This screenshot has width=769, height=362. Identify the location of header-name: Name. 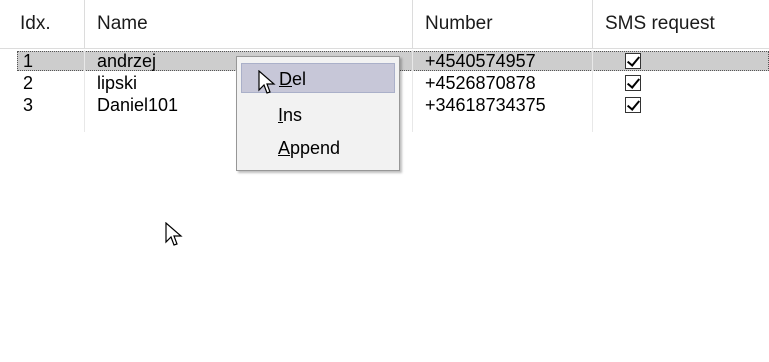
(248, 24).